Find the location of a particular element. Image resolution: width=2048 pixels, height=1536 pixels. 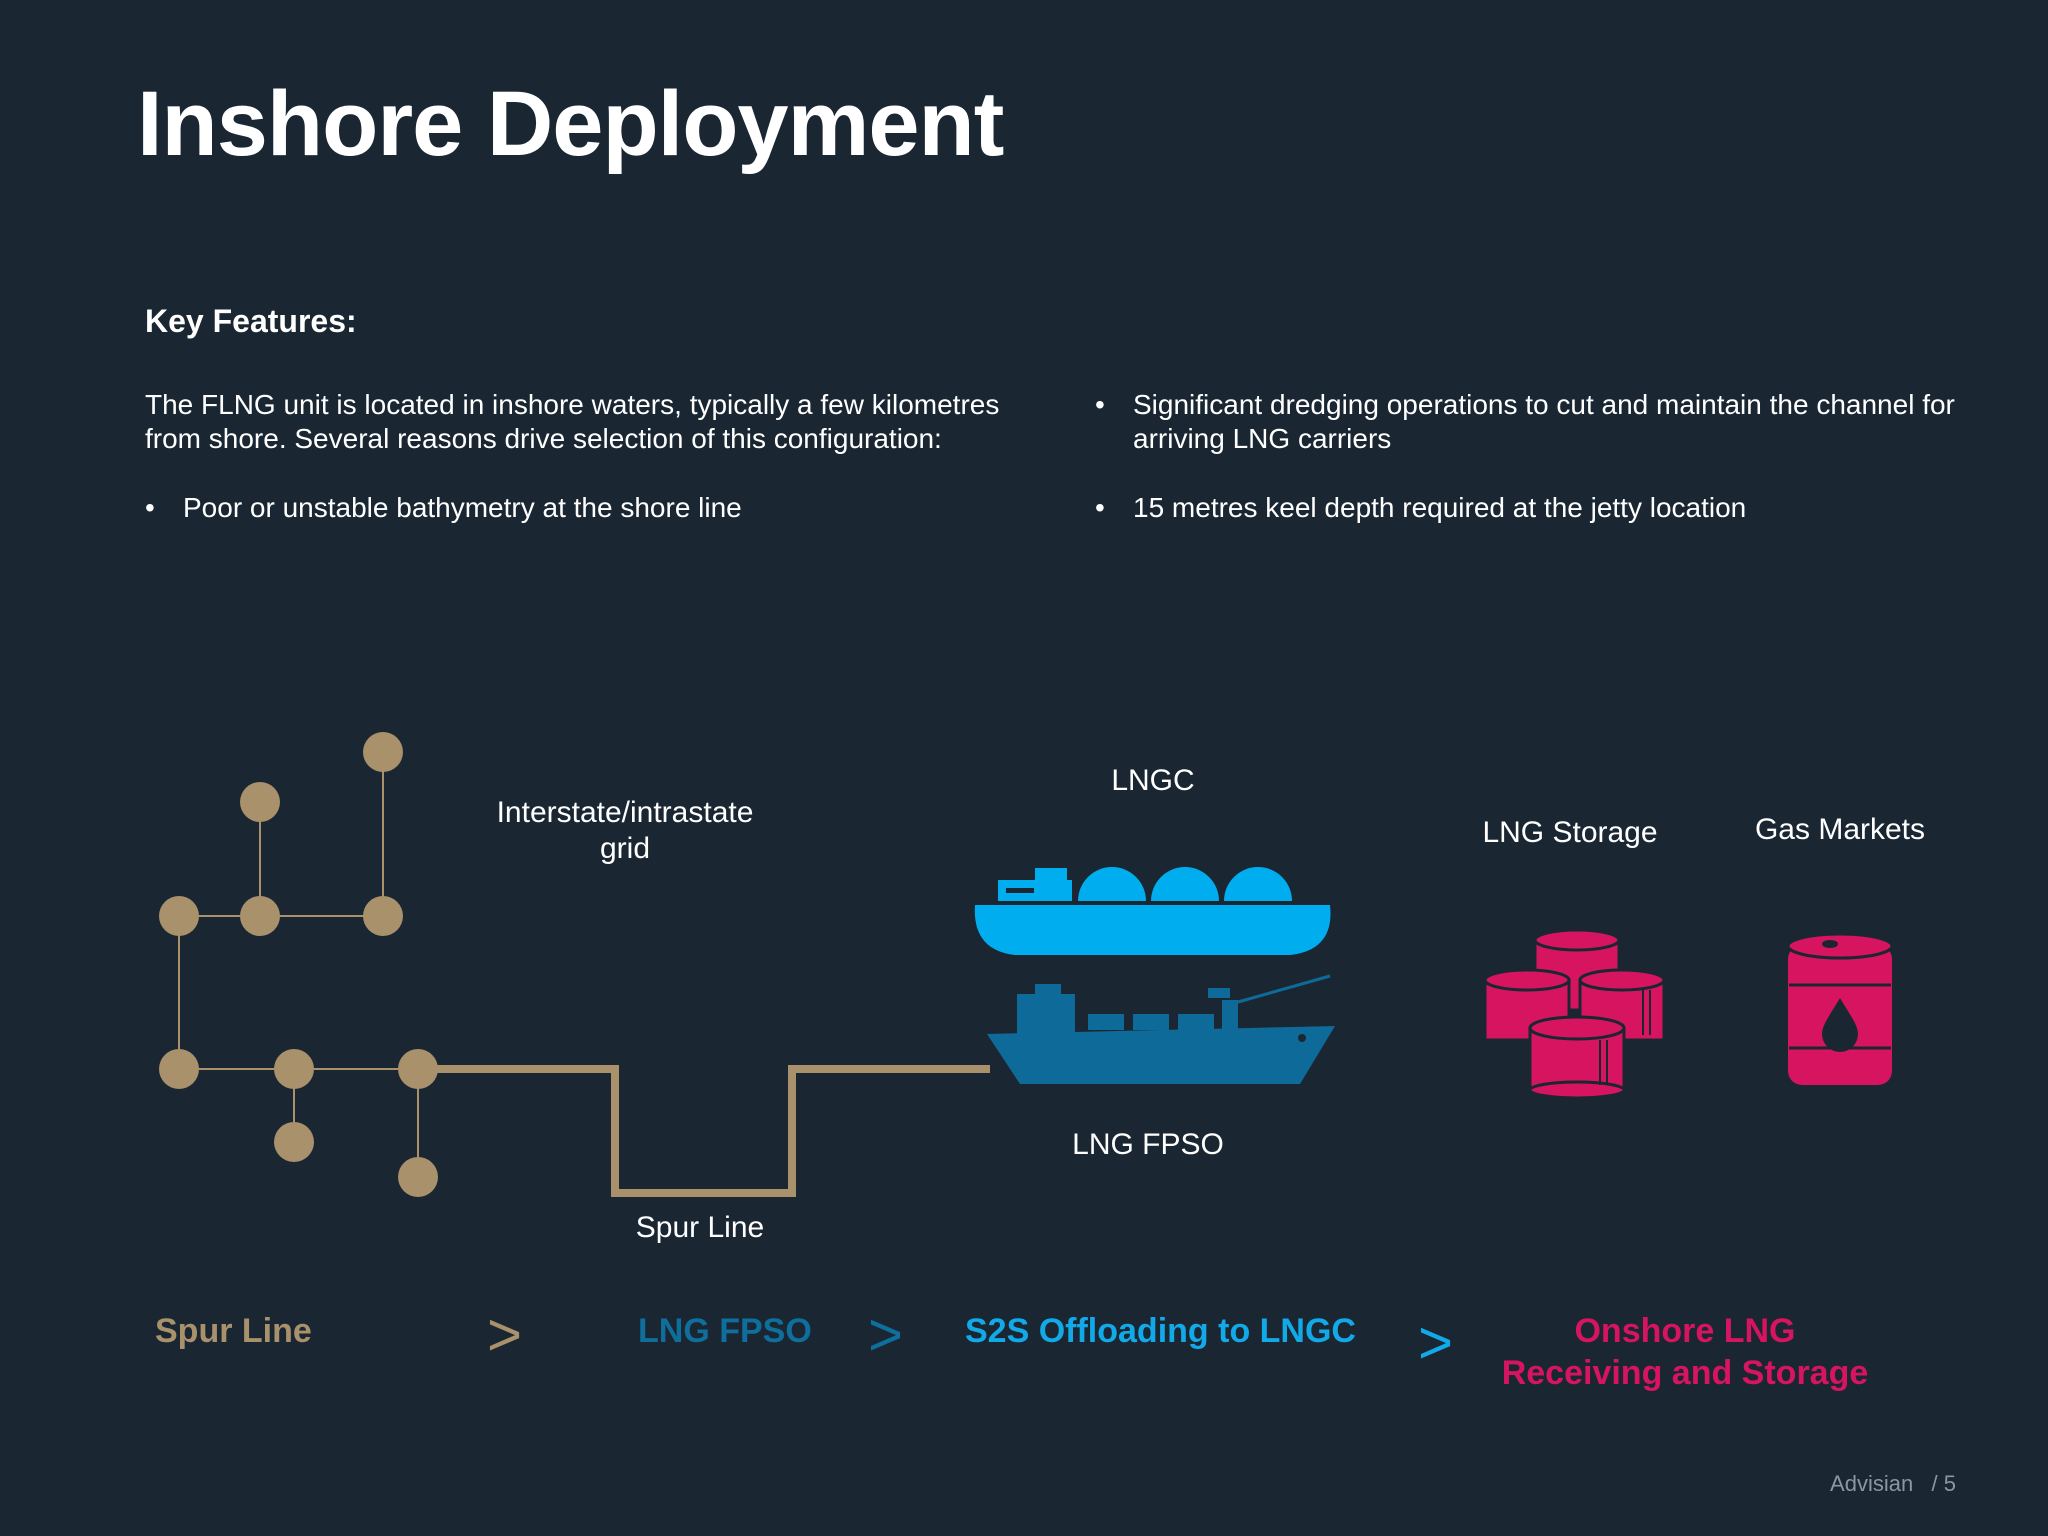

grid-network is located at coordinates (298, 964).